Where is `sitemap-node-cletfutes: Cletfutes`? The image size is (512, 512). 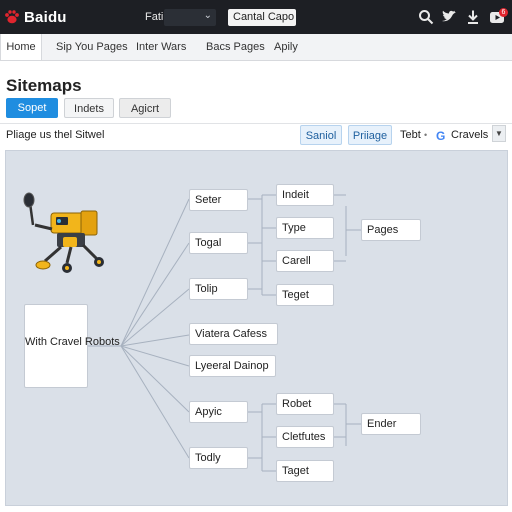
sitemap-node-cletfutes: Cletfutes is located at coordinates (305, 437).